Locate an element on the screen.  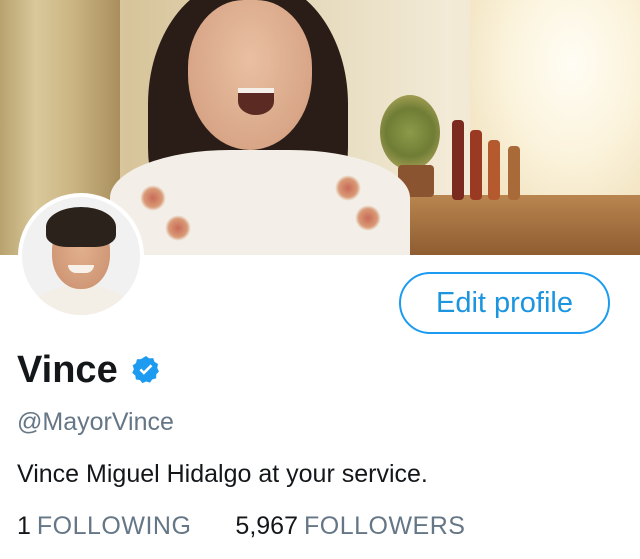
avatar-smile is located at coordinates (81, 269).